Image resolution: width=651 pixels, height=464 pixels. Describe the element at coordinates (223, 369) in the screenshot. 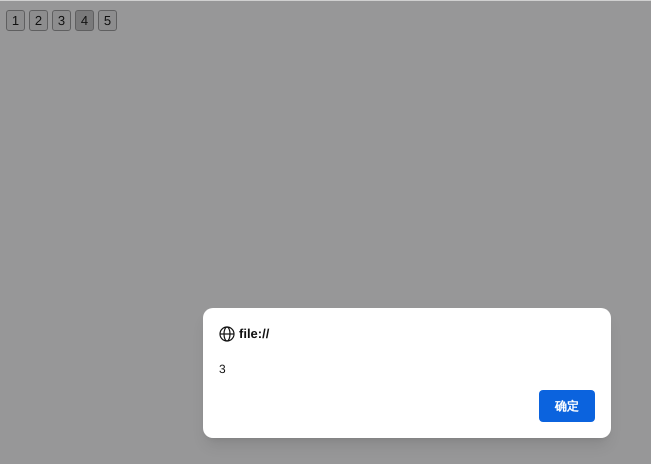

I see `dialog-message: 3` at that location.